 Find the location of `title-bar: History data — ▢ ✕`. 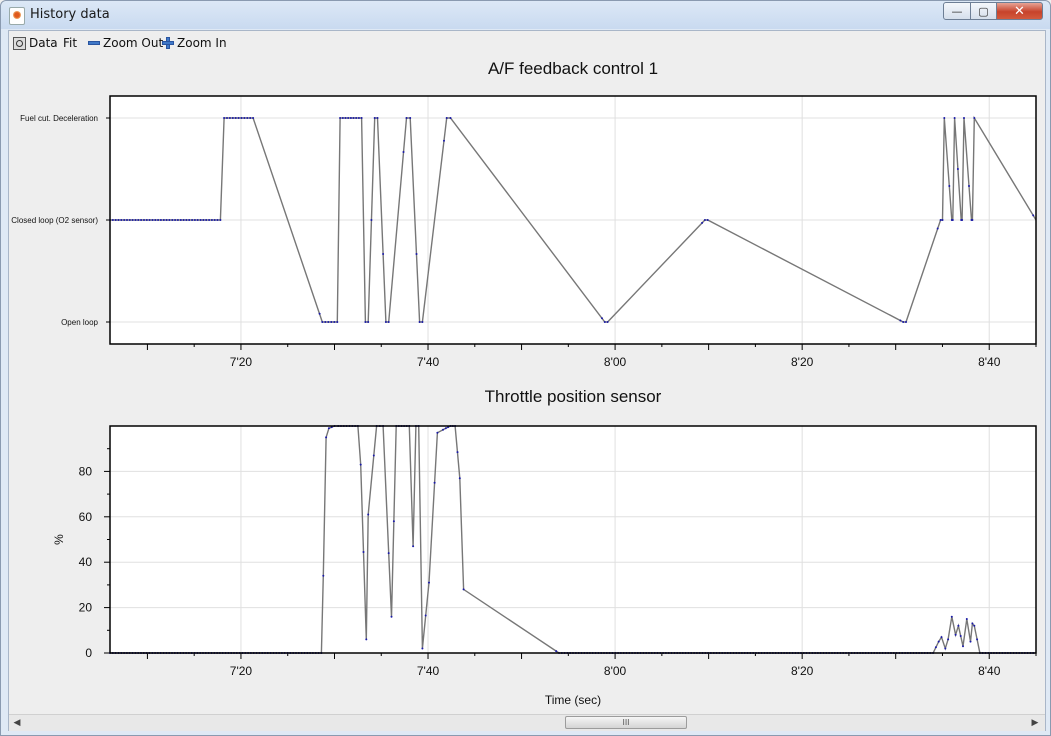

title-bar: History data — ▢ ✕ is located at coordinates (525, 15).